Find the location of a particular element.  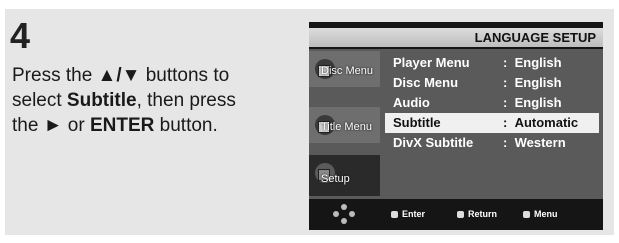

menu-item-audio: Audio : English is located at coordinates (492, 103).